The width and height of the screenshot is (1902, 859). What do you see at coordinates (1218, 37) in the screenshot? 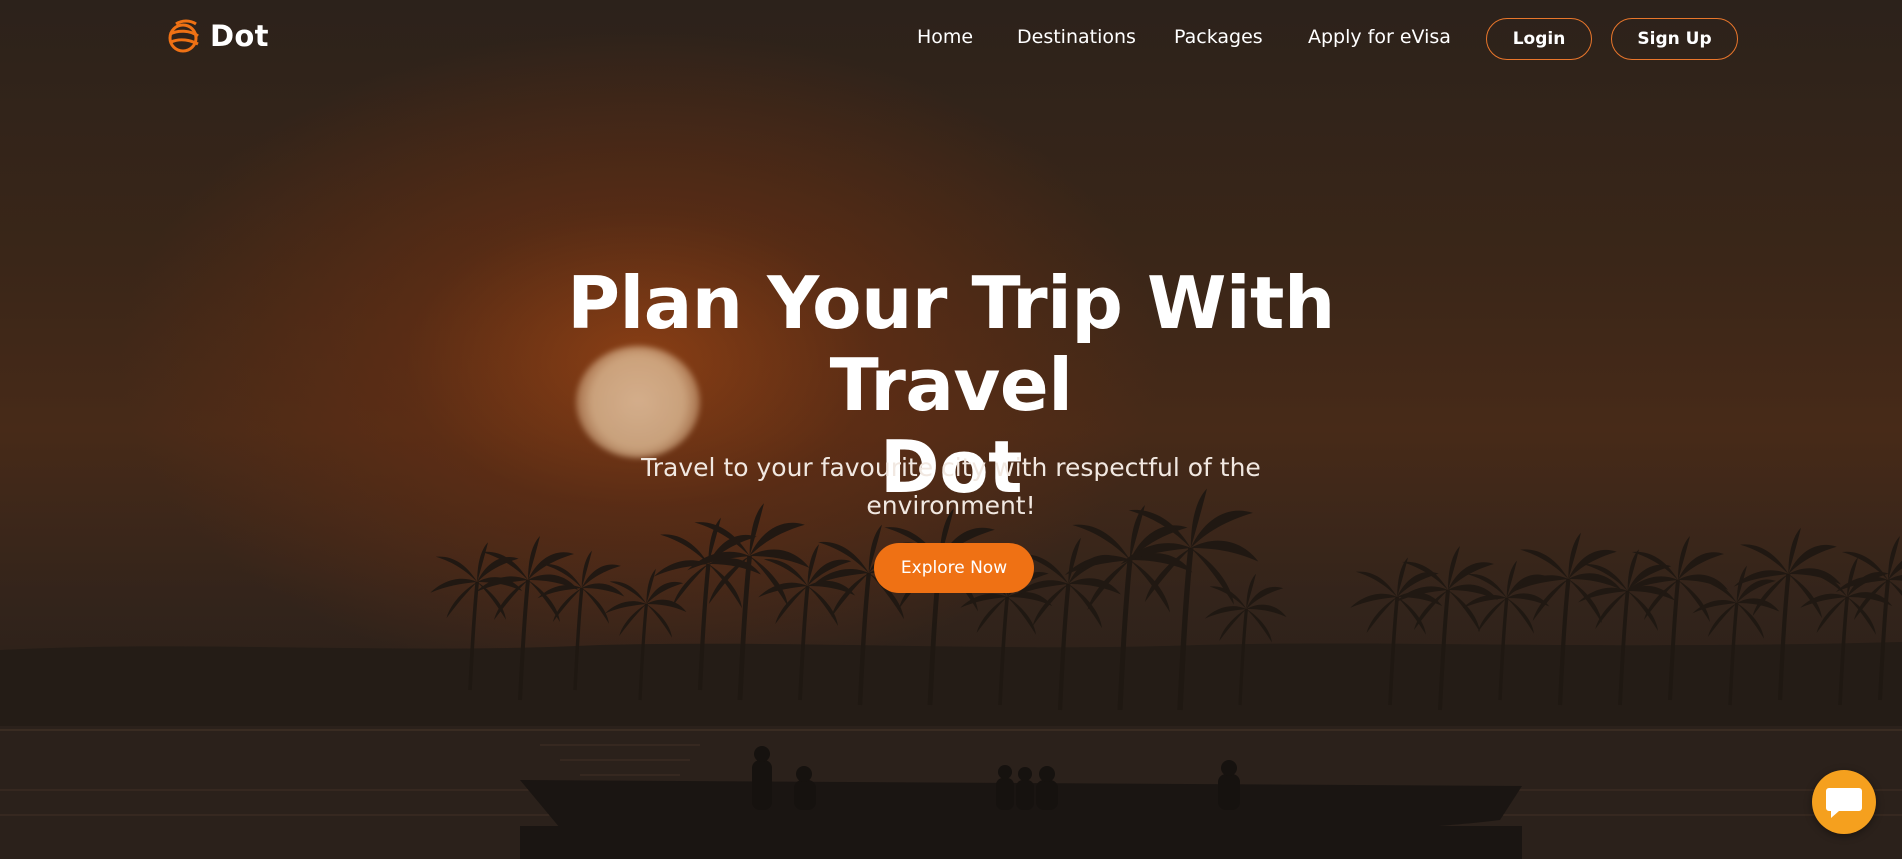
I see `nav-link-packages: Packages` at bounding box center [1218, 37].